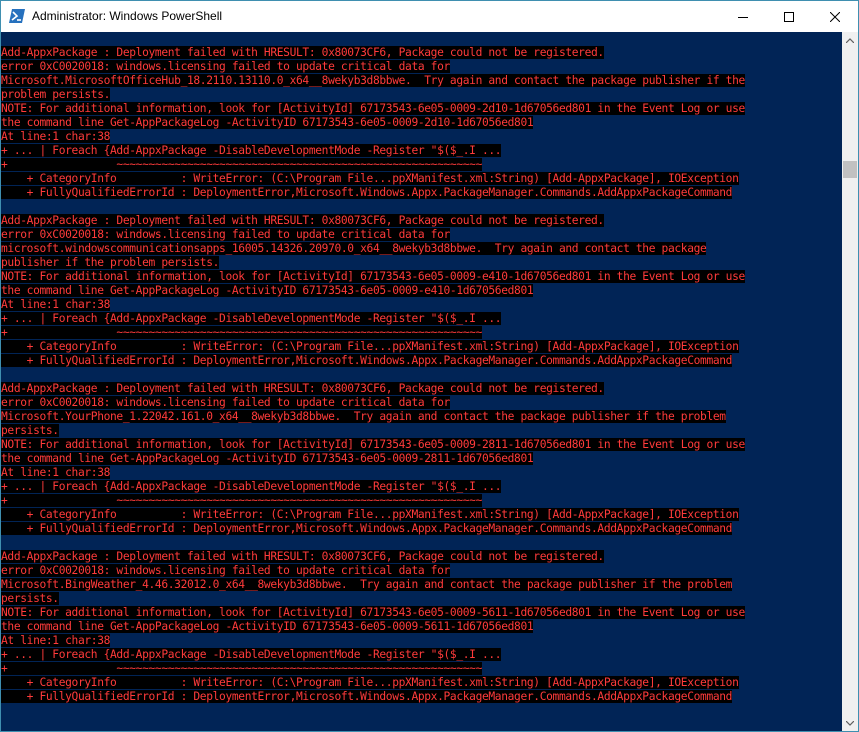  What do you see at coordinates (850, 169) in the screenshot?
I see `scroll-thumb` at bounding box center [850, 169].